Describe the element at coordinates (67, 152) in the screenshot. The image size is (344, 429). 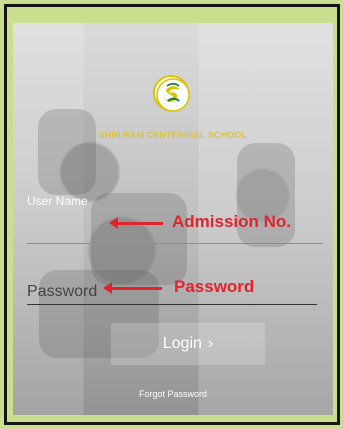
I see `background-student-left` at that location.